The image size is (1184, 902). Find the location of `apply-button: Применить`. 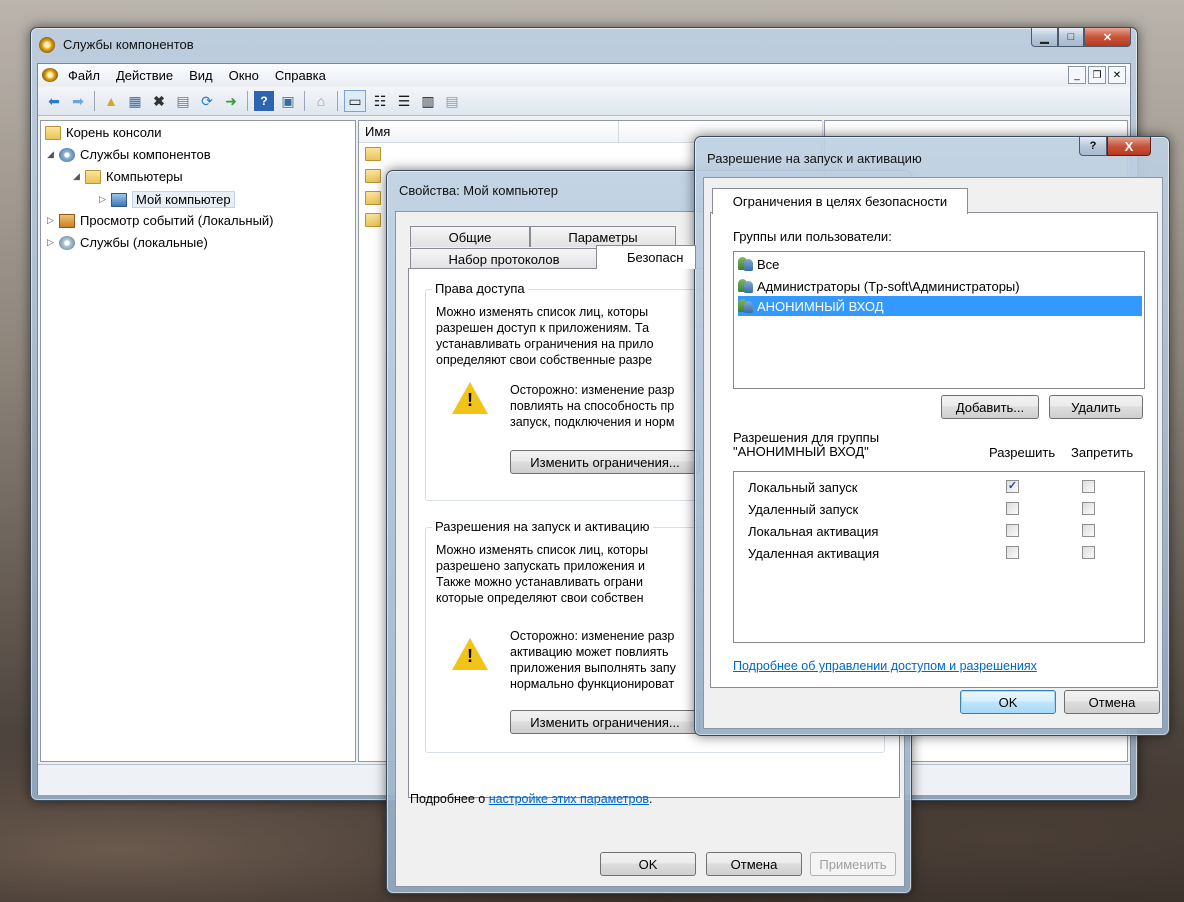

apply-button: Применить is located at coordinates (853, 864).